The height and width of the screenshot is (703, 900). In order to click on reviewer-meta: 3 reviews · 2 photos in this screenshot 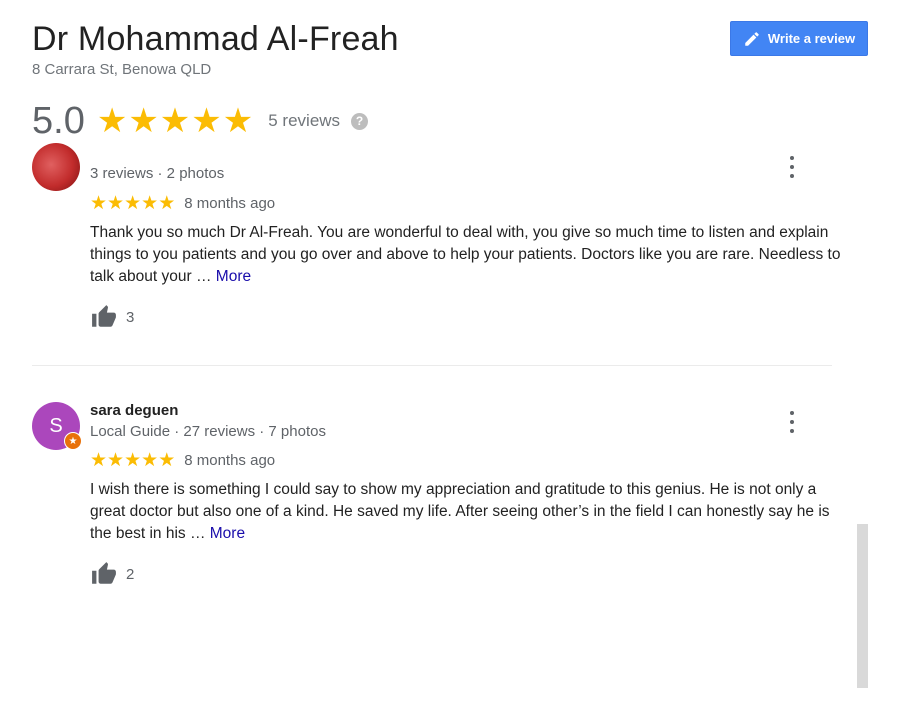, I will do `click(157, 173)`.